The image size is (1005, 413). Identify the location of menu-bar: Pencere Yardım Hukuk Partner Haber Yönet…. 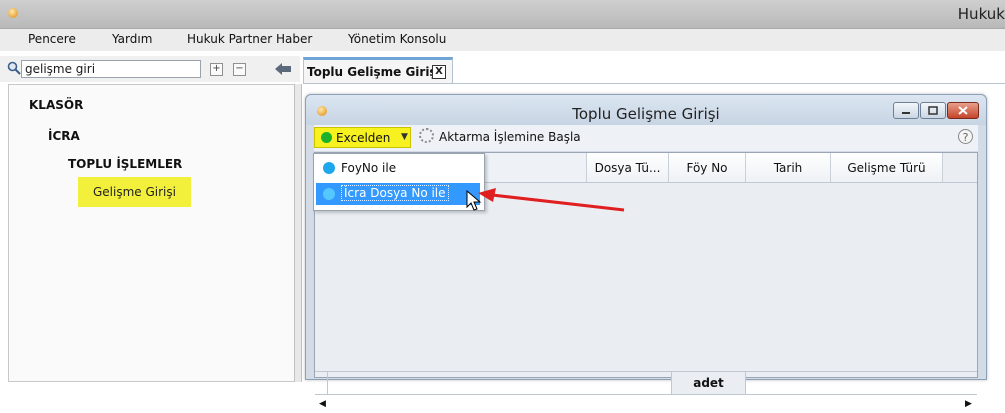
(502, 40).